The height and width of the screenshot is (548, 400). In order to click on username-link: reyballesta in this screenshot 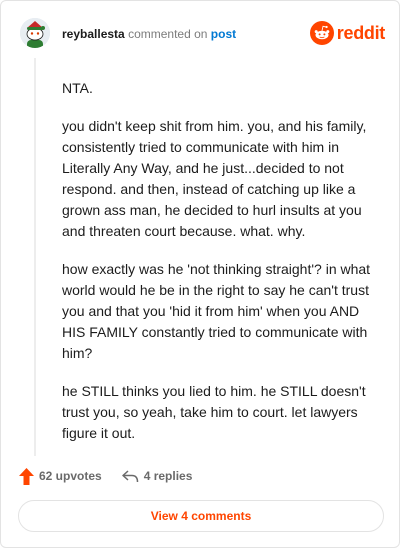, I will do `click(93, 34)`.